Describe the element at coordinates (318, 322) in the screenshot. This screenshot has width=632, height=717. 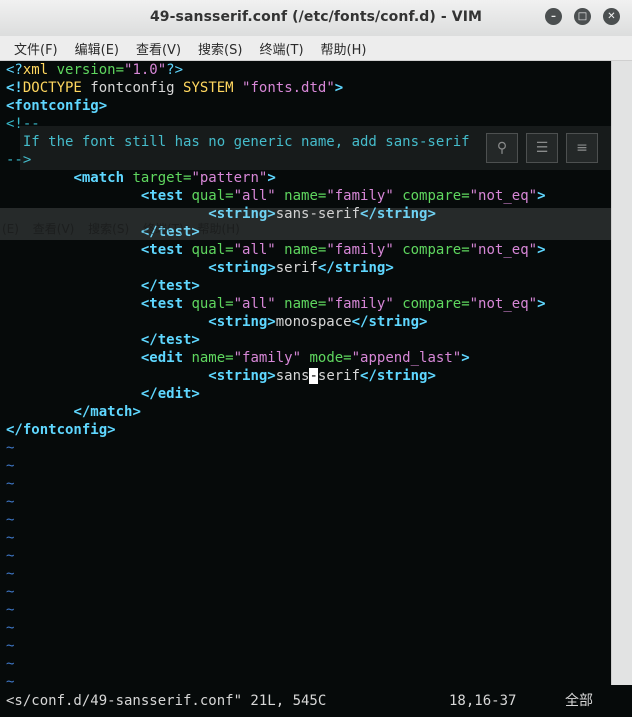
I see `code-line: <string>monospace</string>` at that location.